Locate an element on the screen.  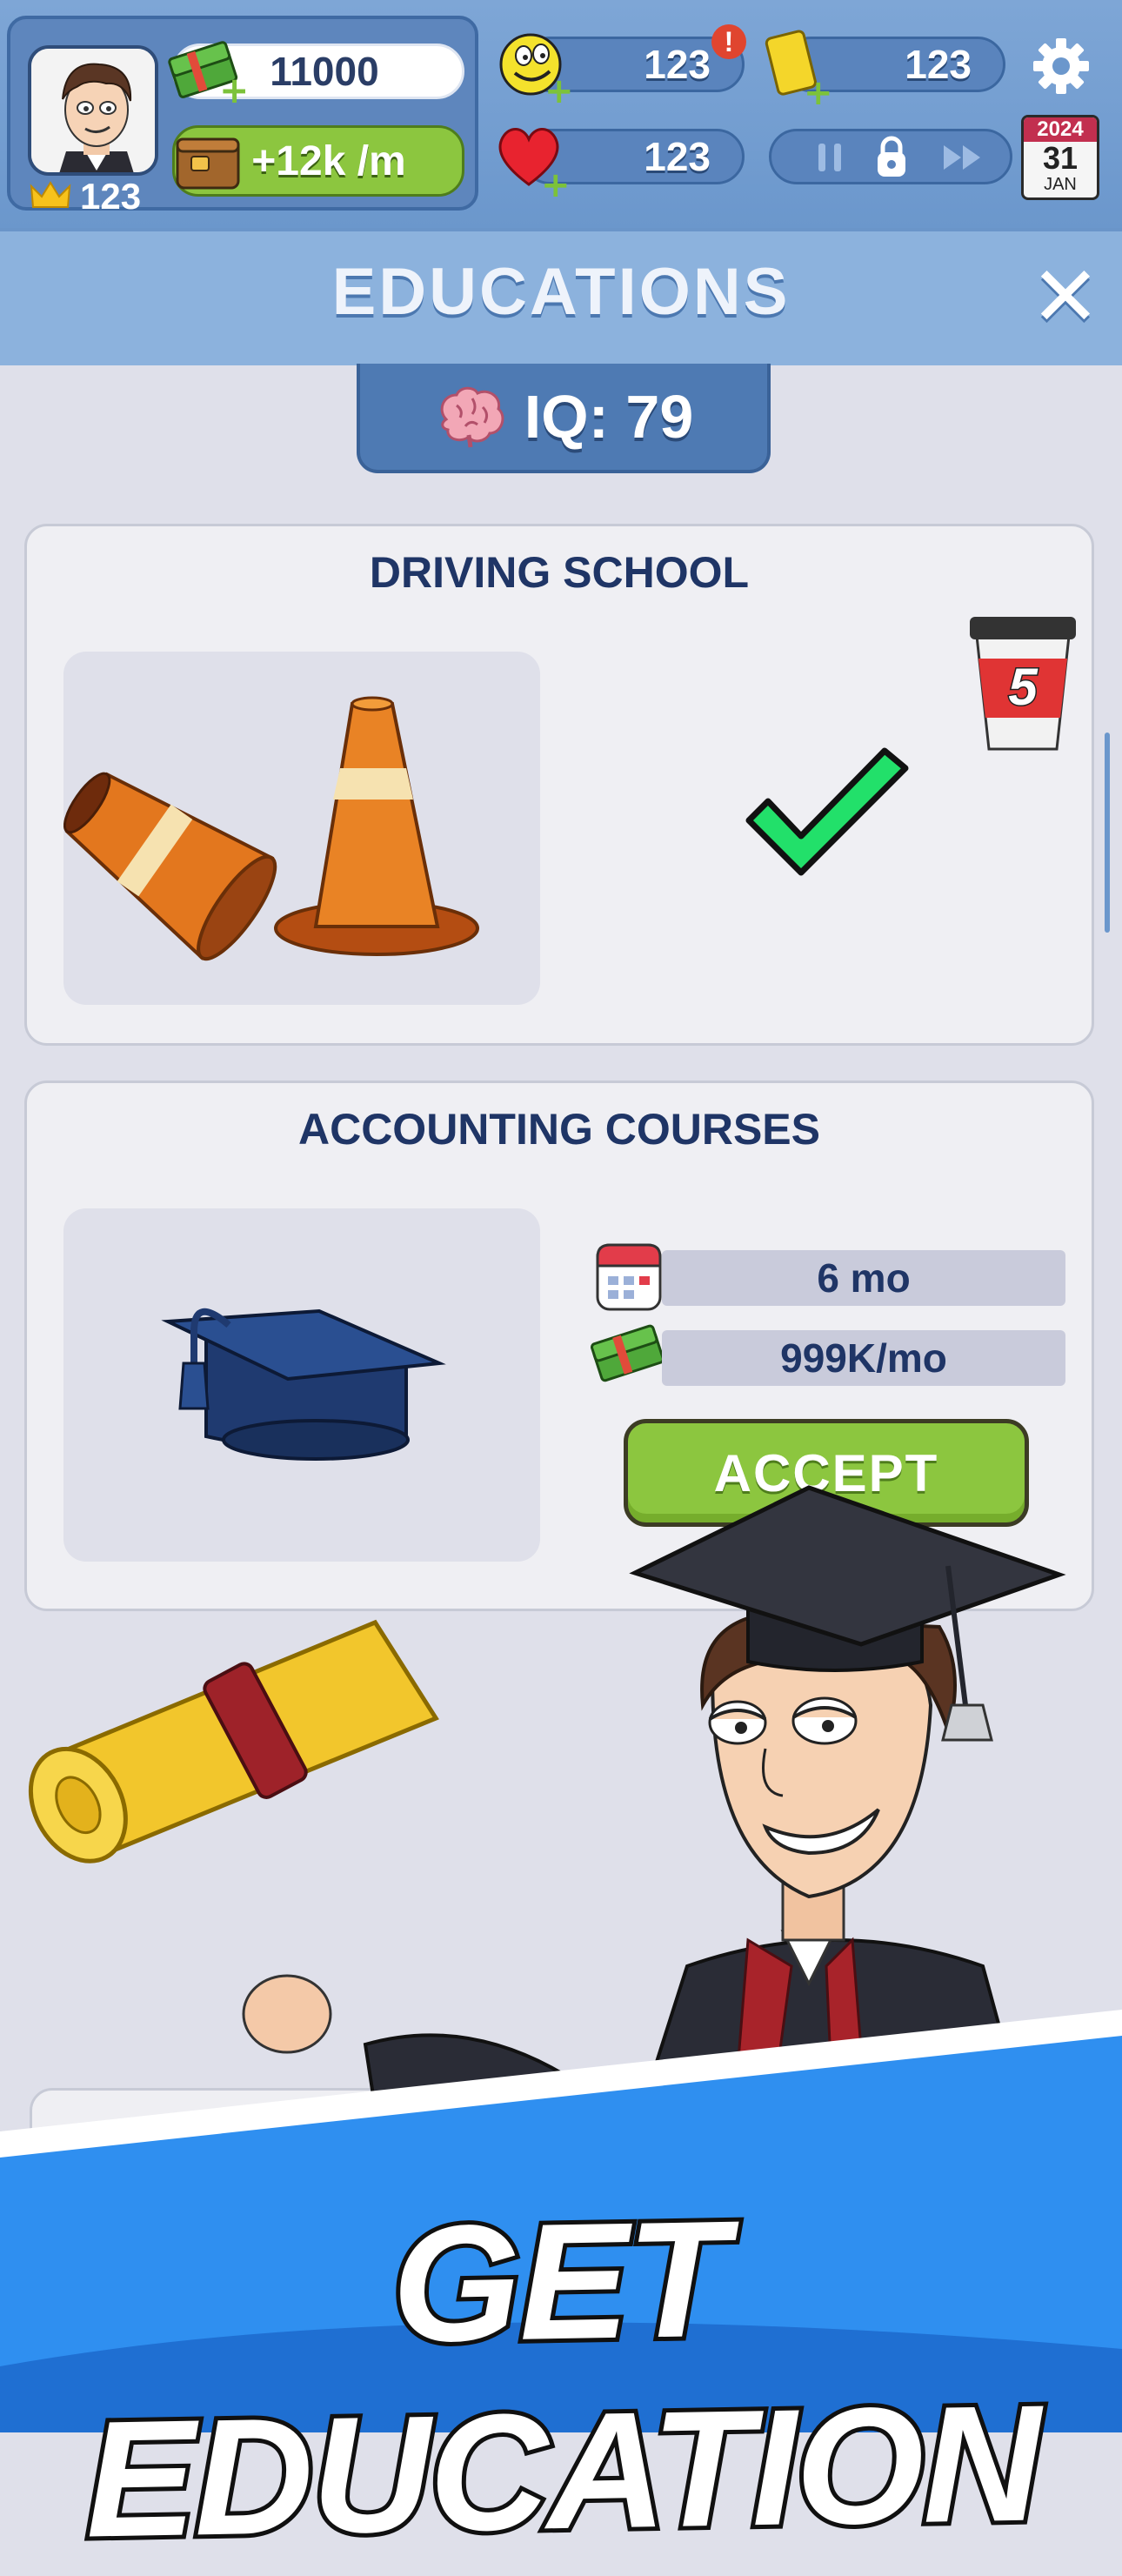
iq-value: IQ: 79 is located at coordinates (609, 417).